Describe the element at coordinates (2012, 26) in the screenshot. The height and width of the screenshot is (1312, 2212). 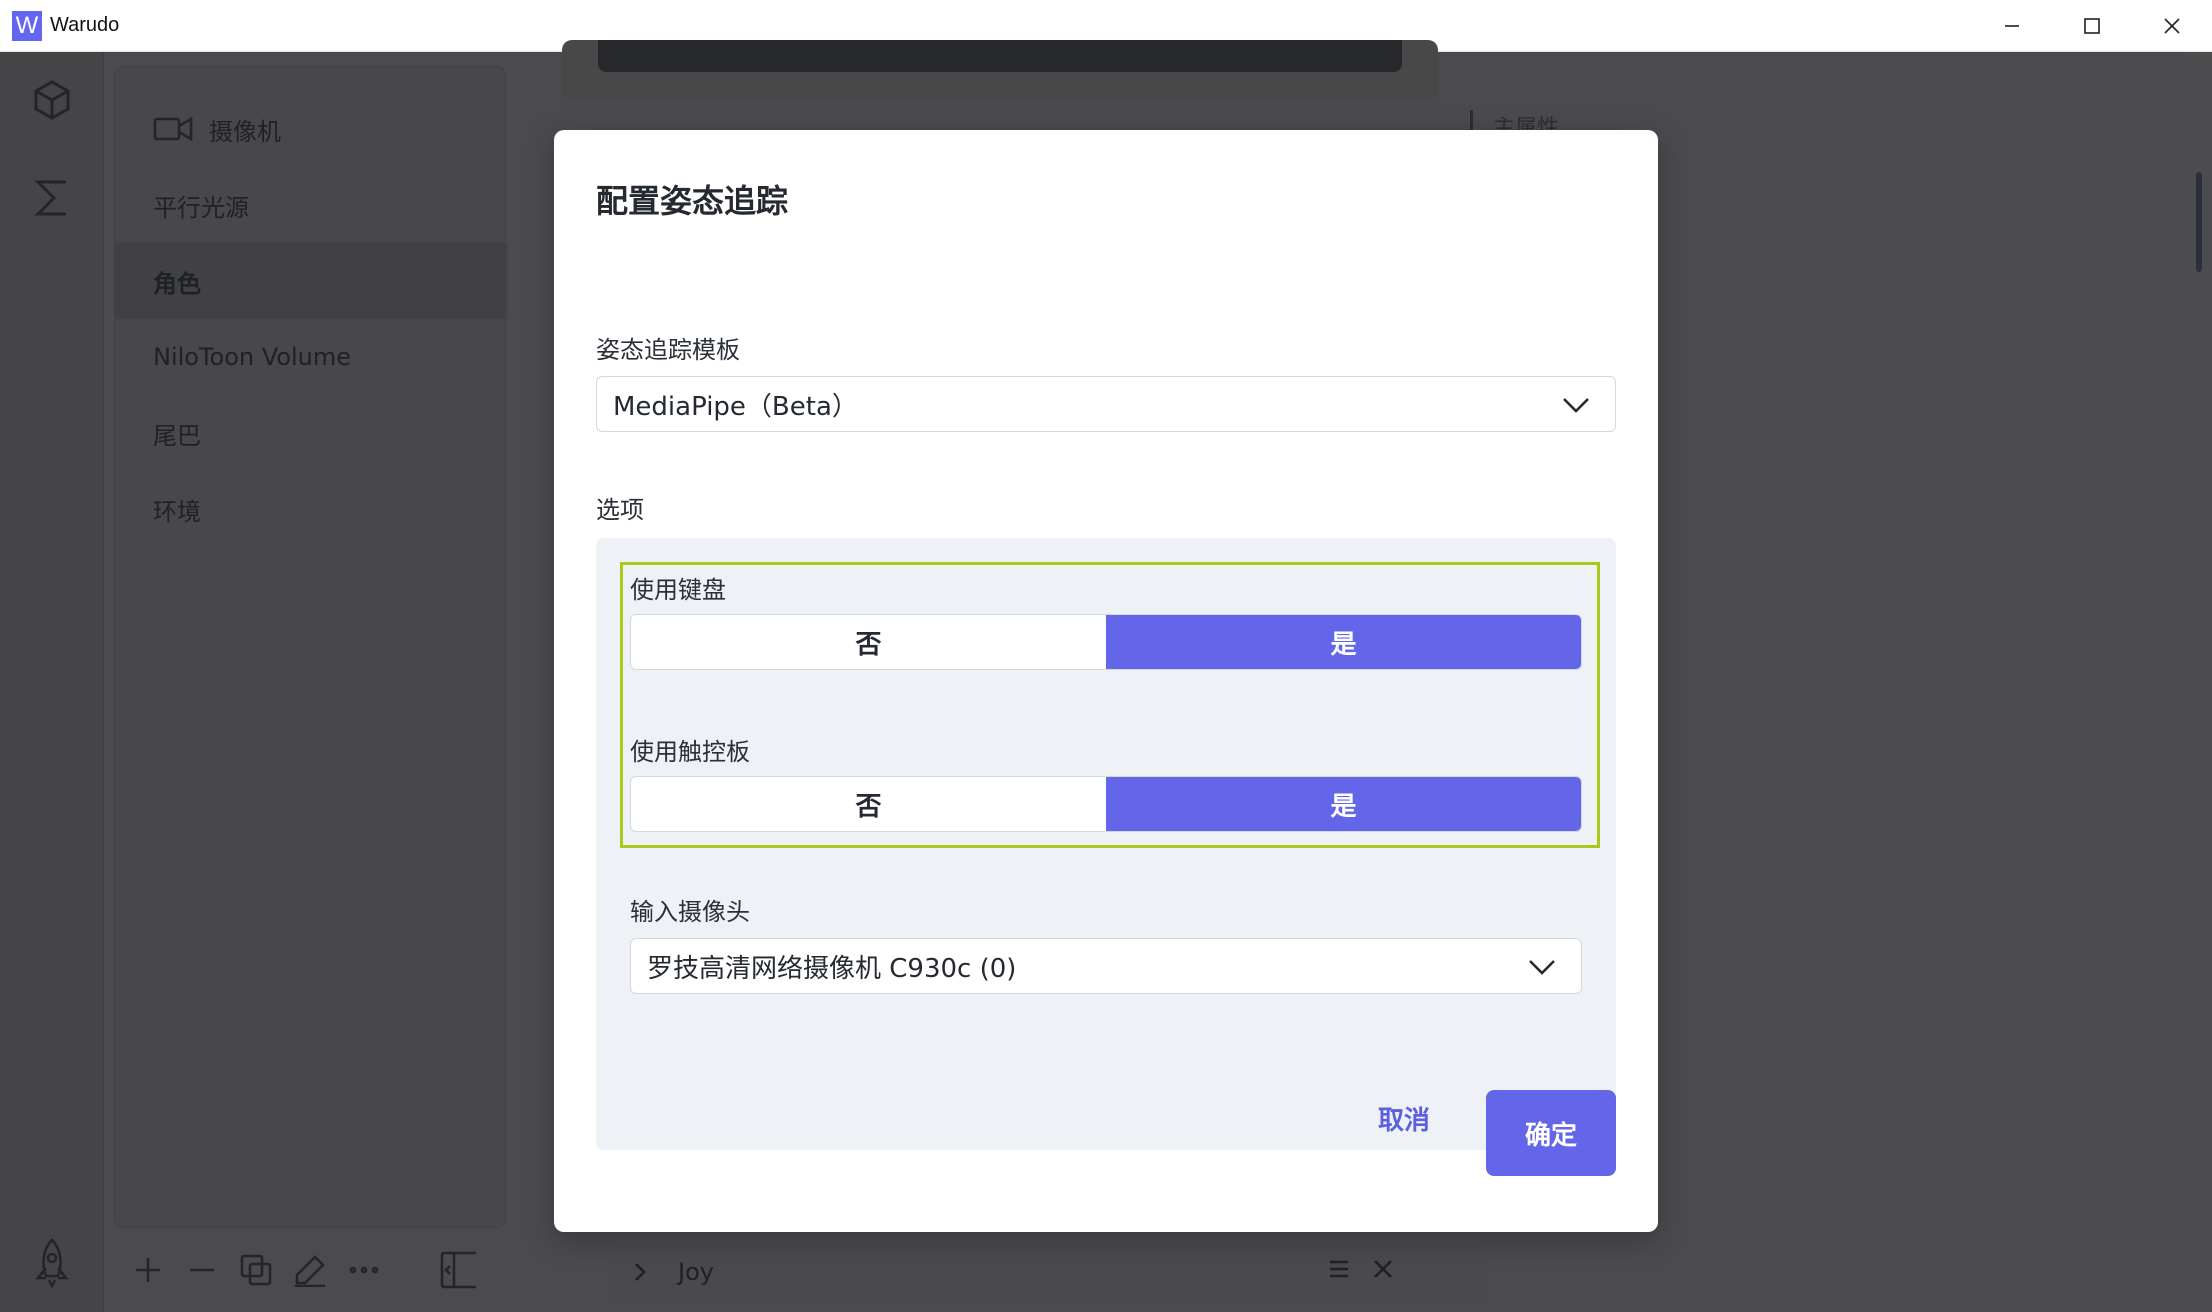
I see `minimize-icon` at that location.